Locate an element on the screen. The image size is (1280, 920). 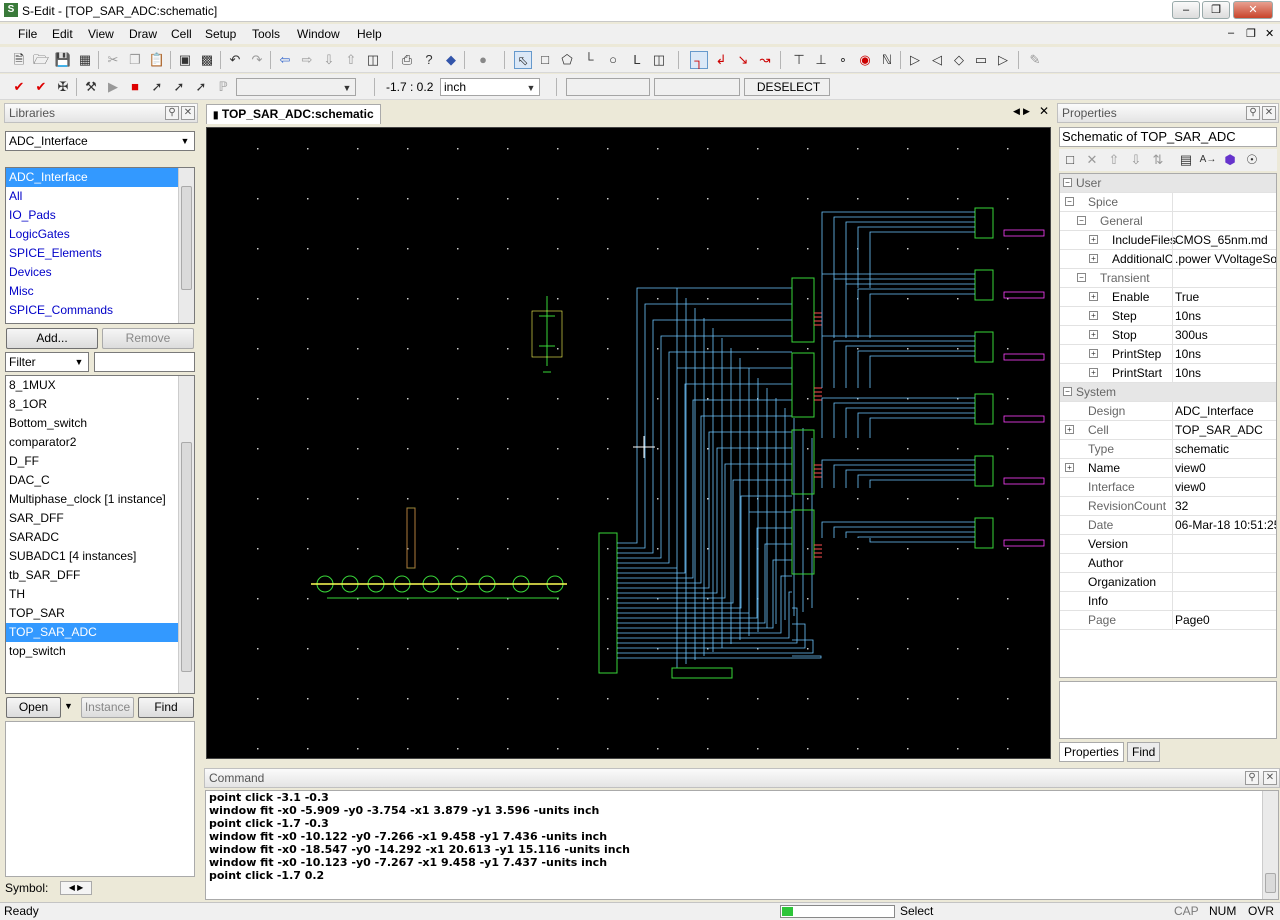
property-row: Type schematic is located at coordinates (1168, 449).